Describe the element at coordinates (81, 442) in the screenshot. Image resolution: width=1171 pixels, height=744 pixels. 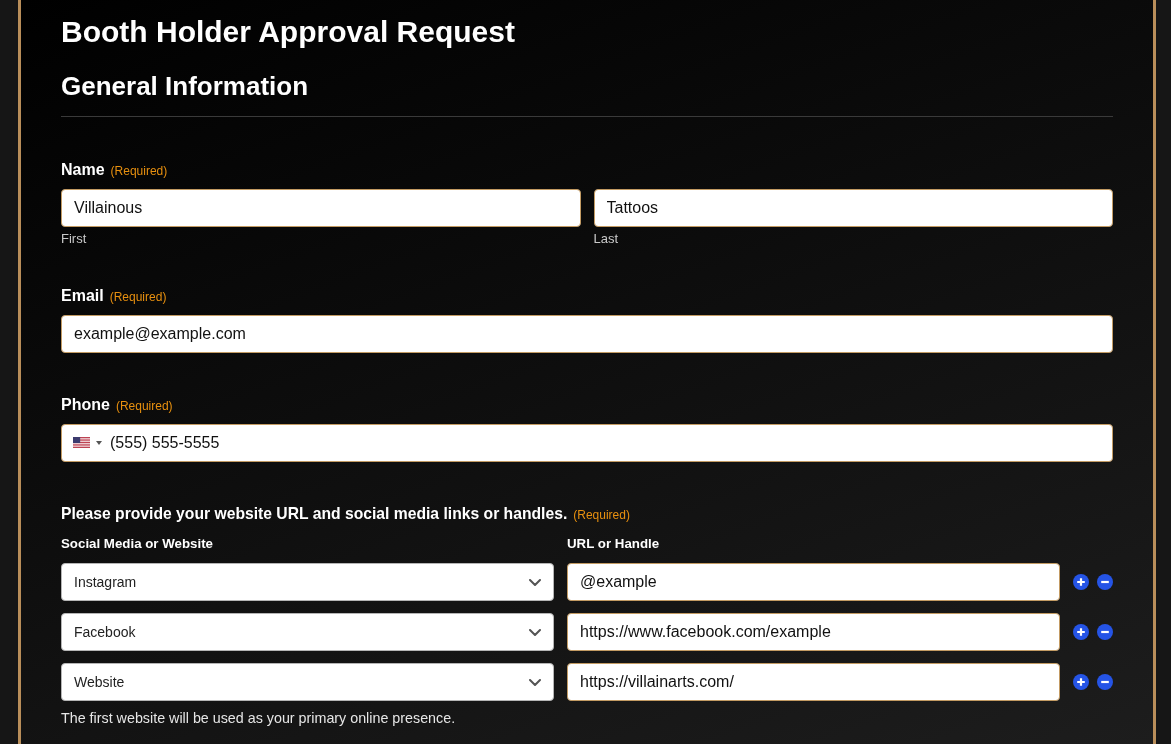
I see `flag-icon` at that location.